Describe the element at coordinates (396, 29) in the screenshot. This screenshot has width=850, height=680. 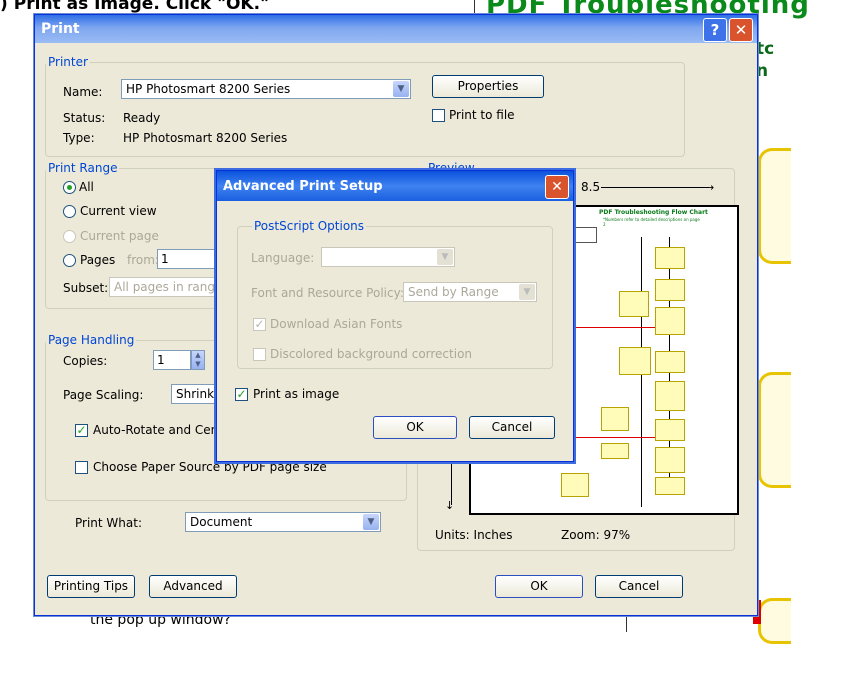
I see `print-titlebar: Print ? ✕` at that location.